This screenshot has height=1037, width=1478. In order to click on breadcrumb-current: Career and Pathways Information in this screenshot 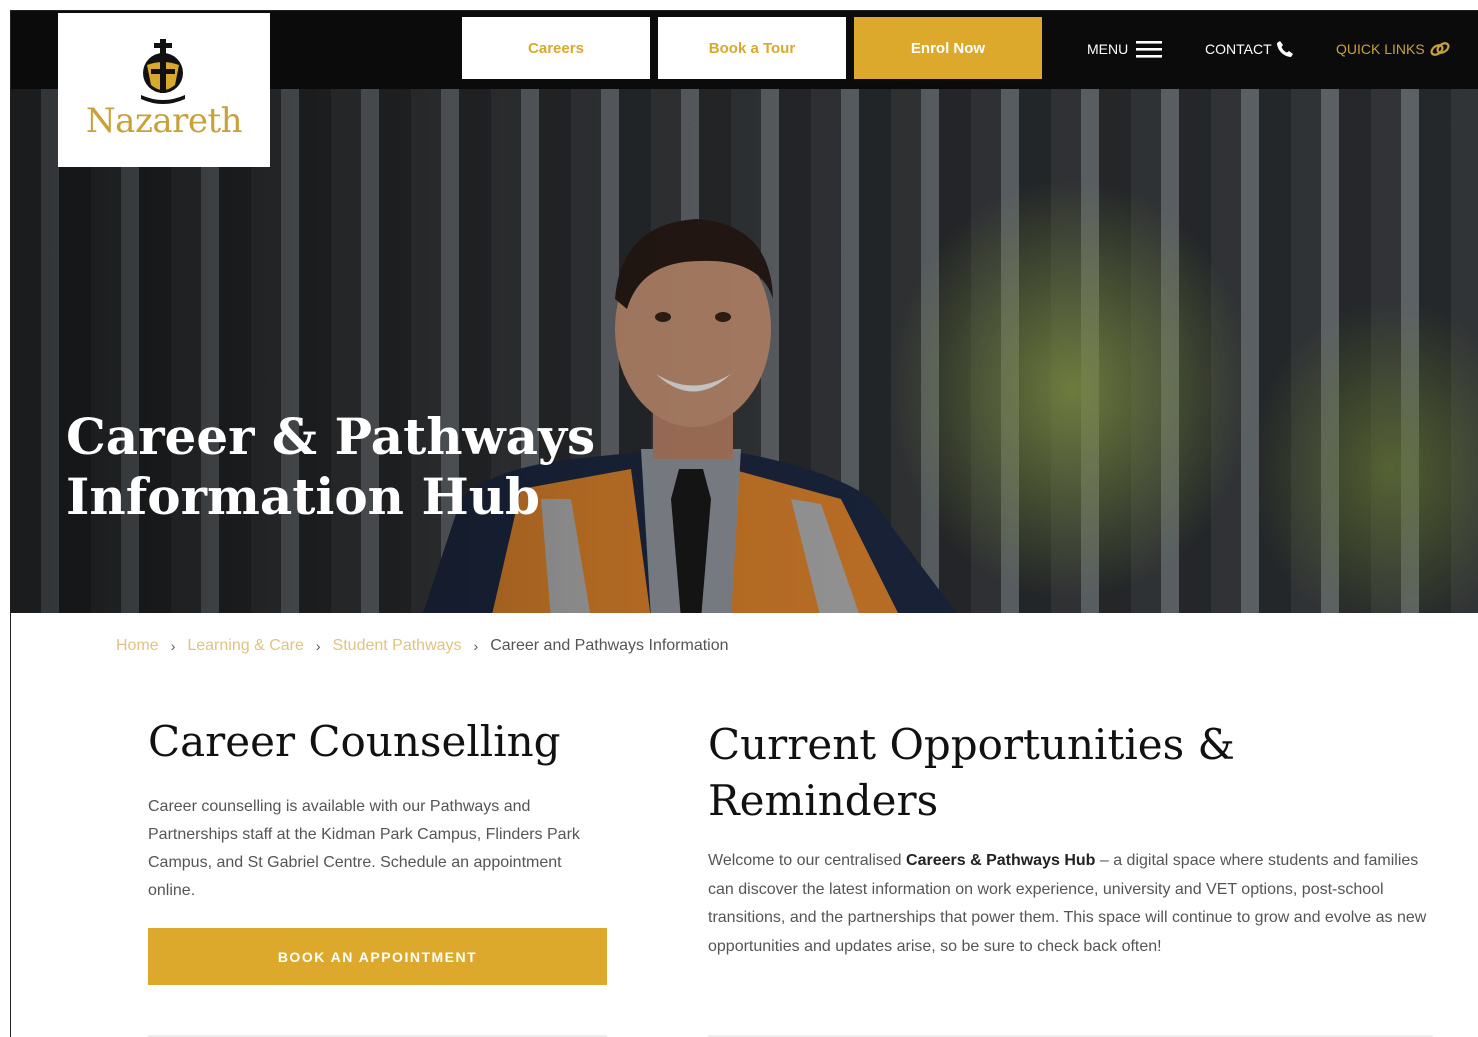, I will do `click(609, 645)`.